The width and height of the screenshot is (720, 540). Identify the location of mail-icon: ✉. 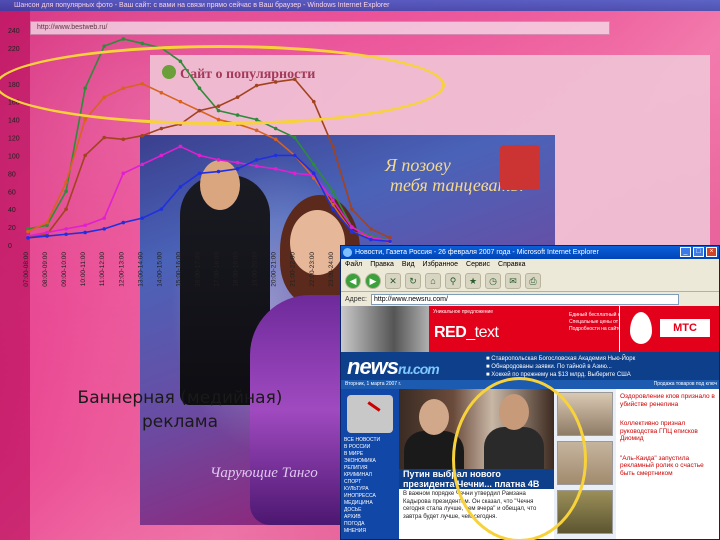
(513, 280).